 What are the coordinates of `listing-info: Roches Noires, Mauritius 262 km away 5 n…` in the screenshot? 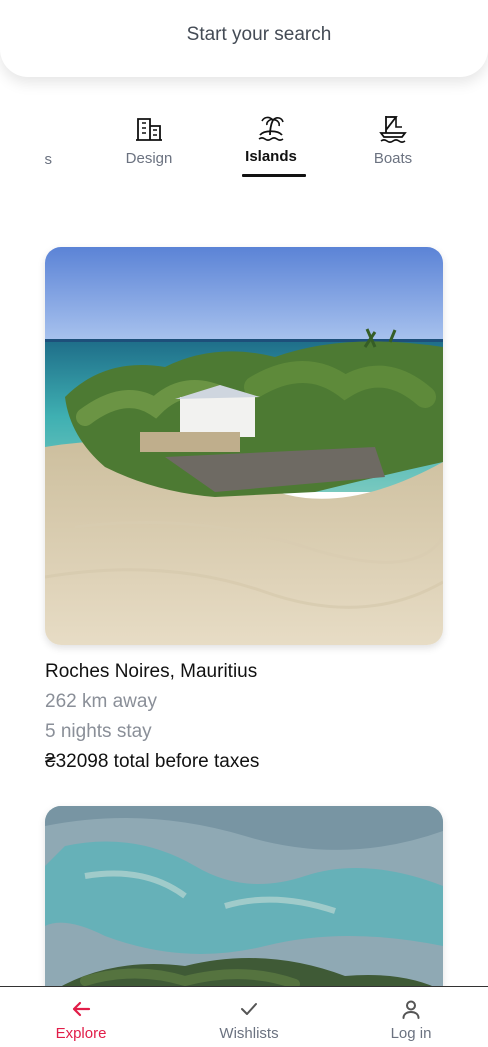 It's located at (245, 717).